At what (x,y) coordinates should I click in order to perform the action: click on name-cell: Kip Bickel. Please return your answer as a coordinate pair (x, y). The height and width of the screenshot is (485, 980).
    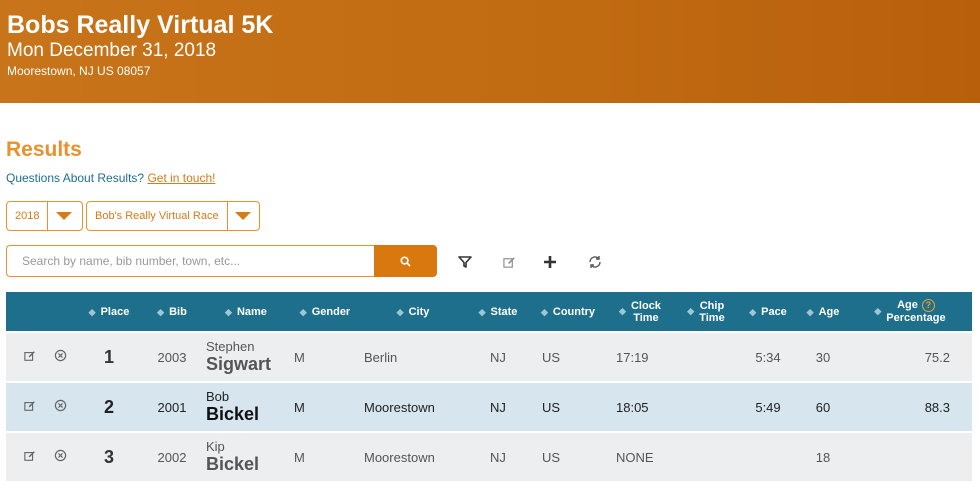
    Looking at the image, I should click on (246, 456).